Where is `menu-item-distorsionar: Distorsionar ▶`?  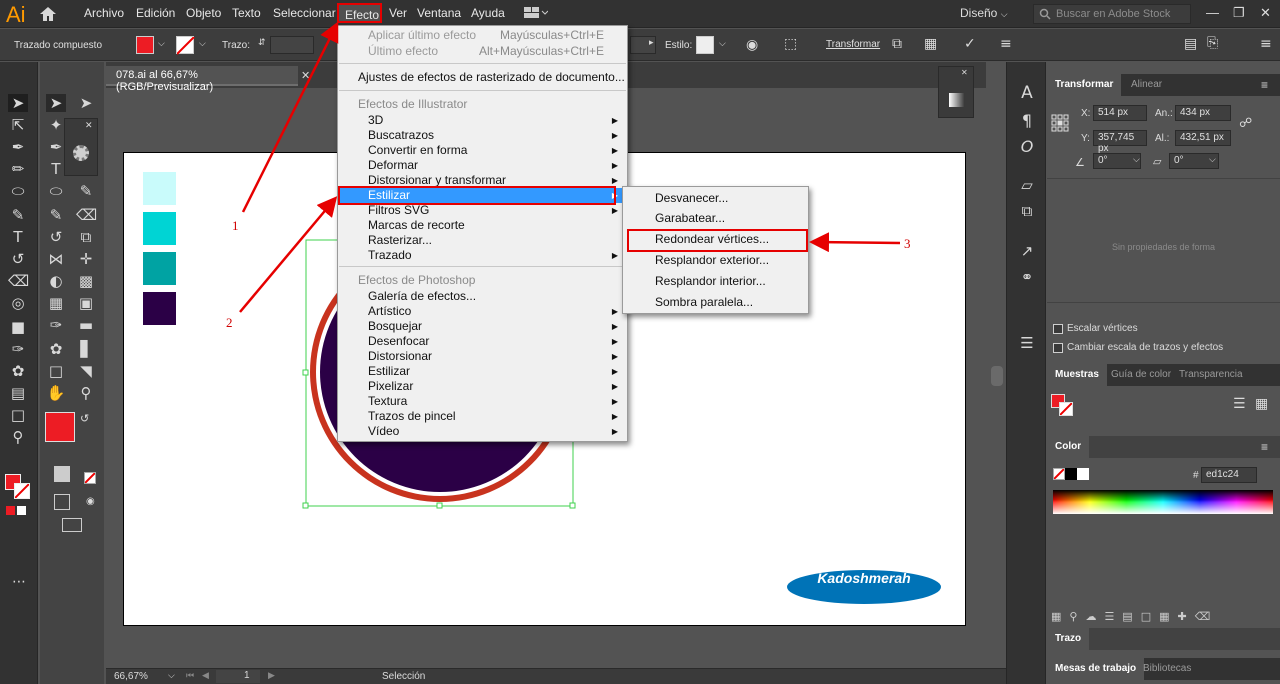 menu-item-distorsionar: Distorsionar ▶ is located at coordinates (482, 356).